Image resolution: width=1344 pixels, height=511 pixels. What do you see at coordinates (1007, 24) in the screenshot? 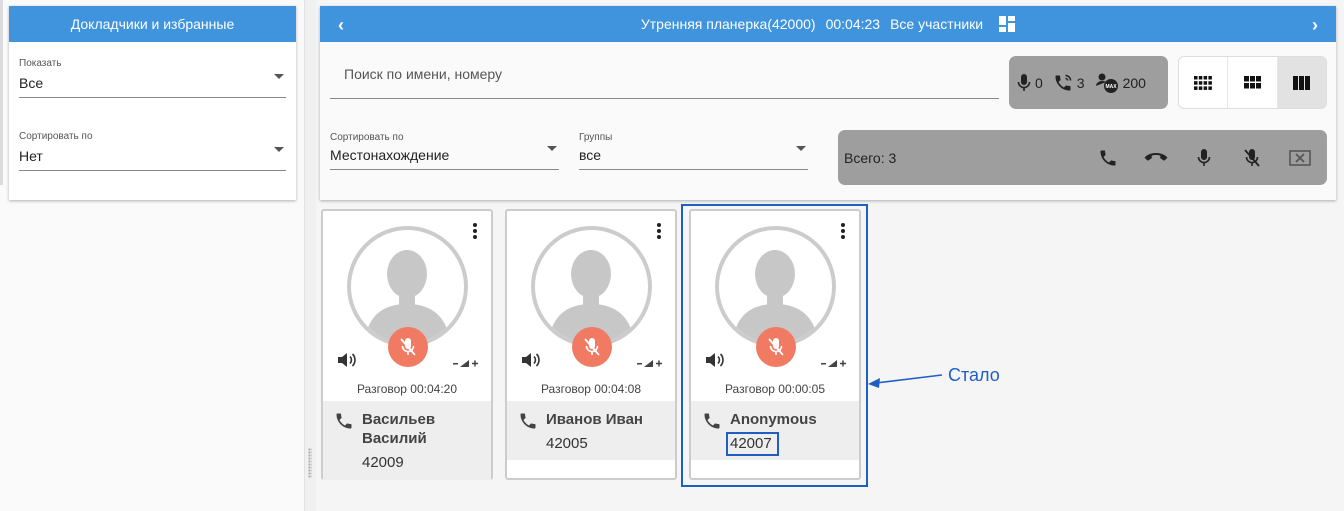
I see `dashboard-layout-icon` at bounding box center [1007, 24].